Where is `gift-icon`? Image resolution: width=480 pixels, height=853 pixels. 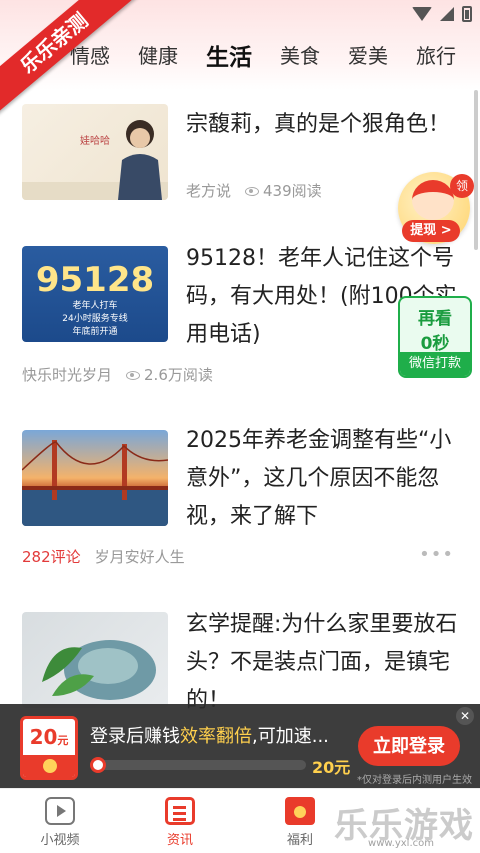 gift-icon is located at coordinates (300, 811).